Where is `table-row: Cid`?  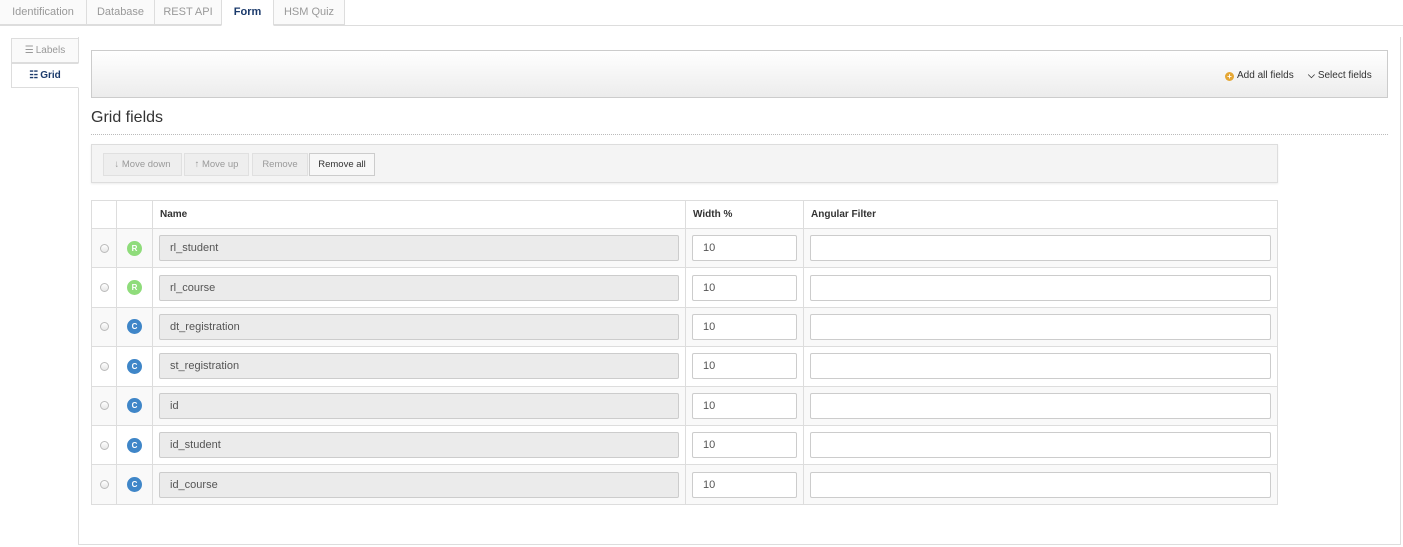
table-row: Cid is located at coordinates (684, 405).